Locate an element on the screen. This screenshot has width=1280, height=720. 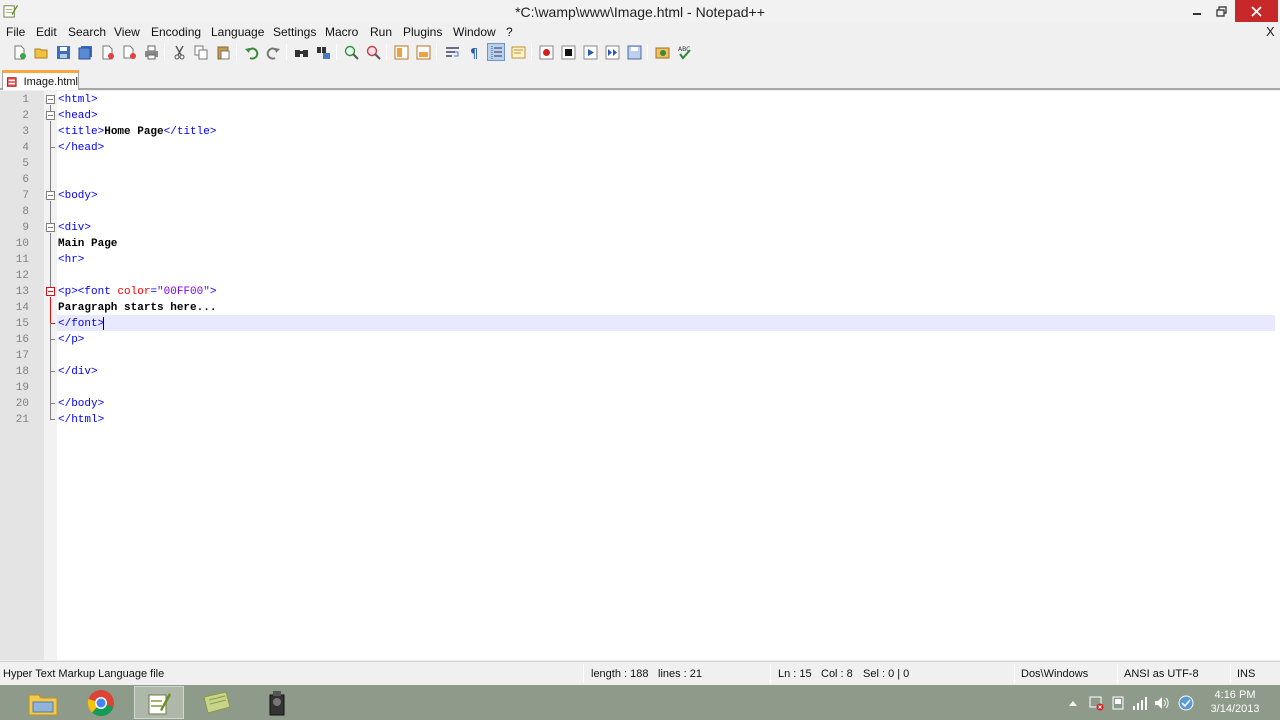
device-icon is located at coordinates (1118, 702).